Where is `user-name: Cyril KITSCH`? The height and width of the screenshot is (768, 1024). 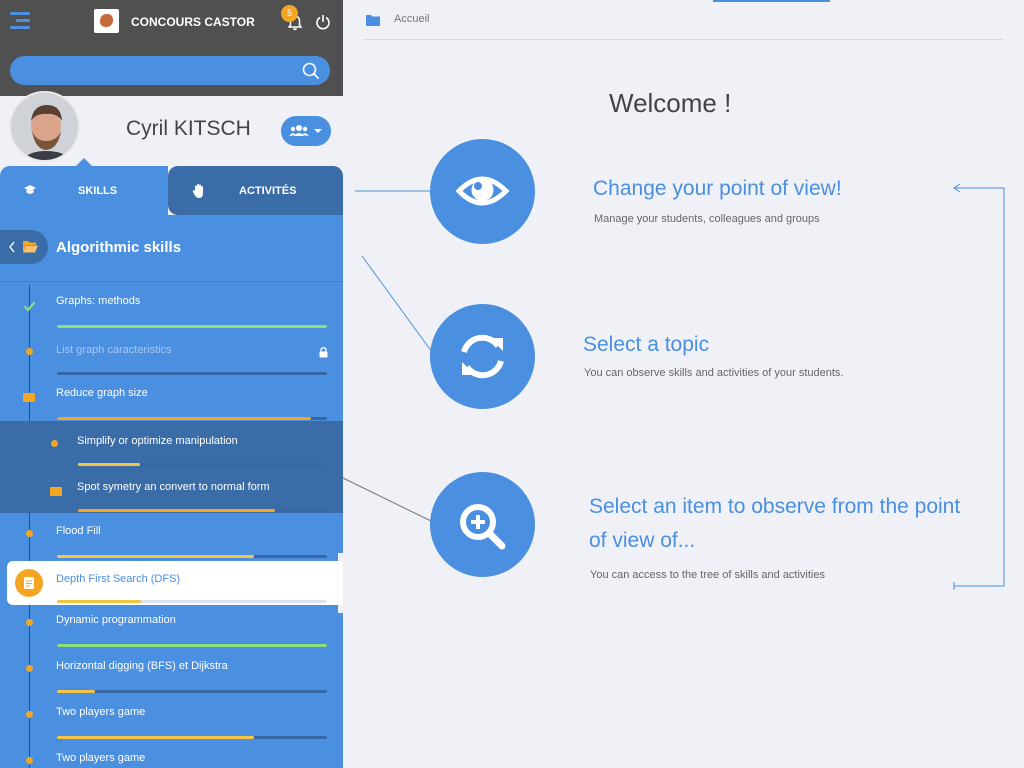 user-name: Cyril KITSCH is located at coordinates (188, 128).